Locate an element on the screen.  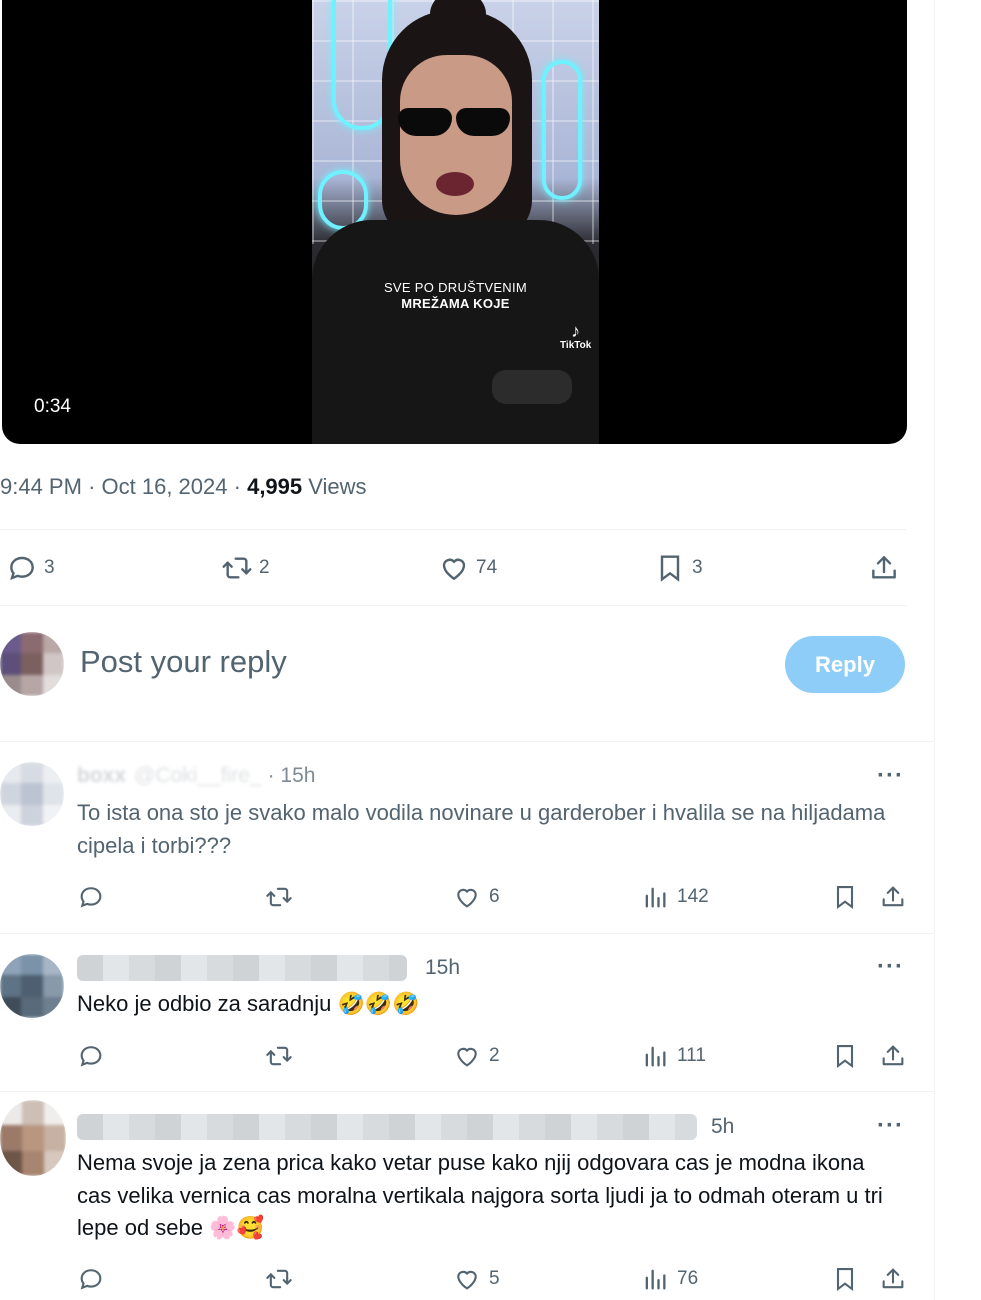
flower-smile-emoji: 🌸🥰 is located at coordinates (236, 1228).